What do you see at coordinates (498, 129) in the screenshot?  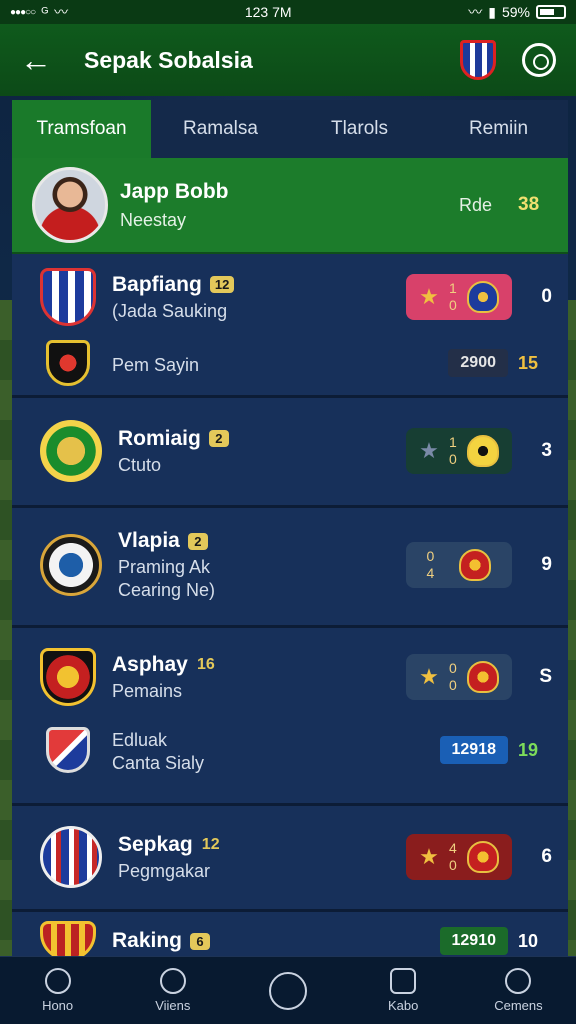 I see `tab-fourth: Remiin` at bounding box center [498, 129].